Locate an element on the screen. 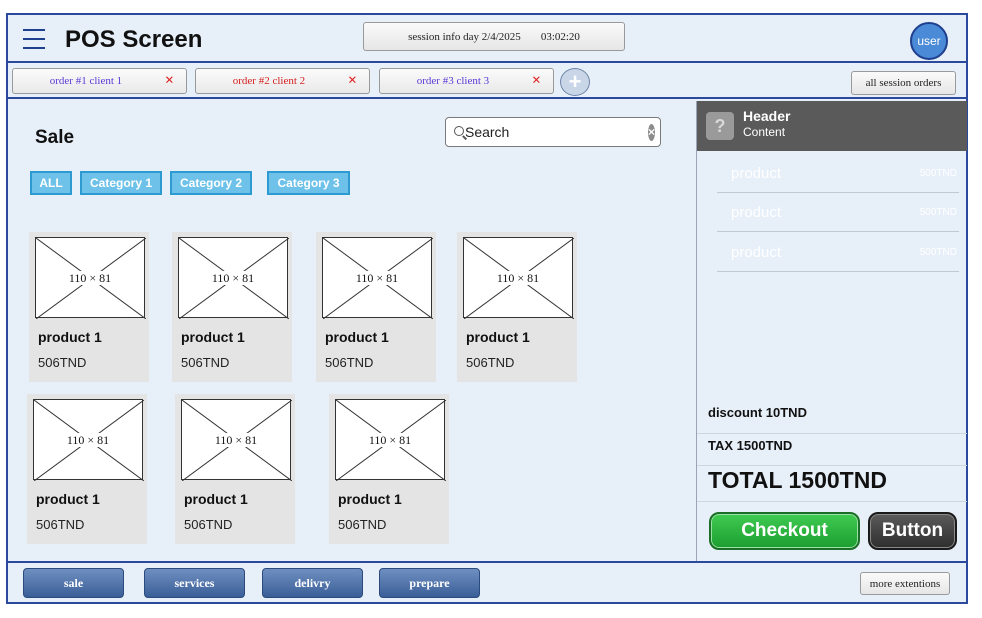 The image size is (982, 618). clear-search-icon: × is located at coordinates (651, 132).